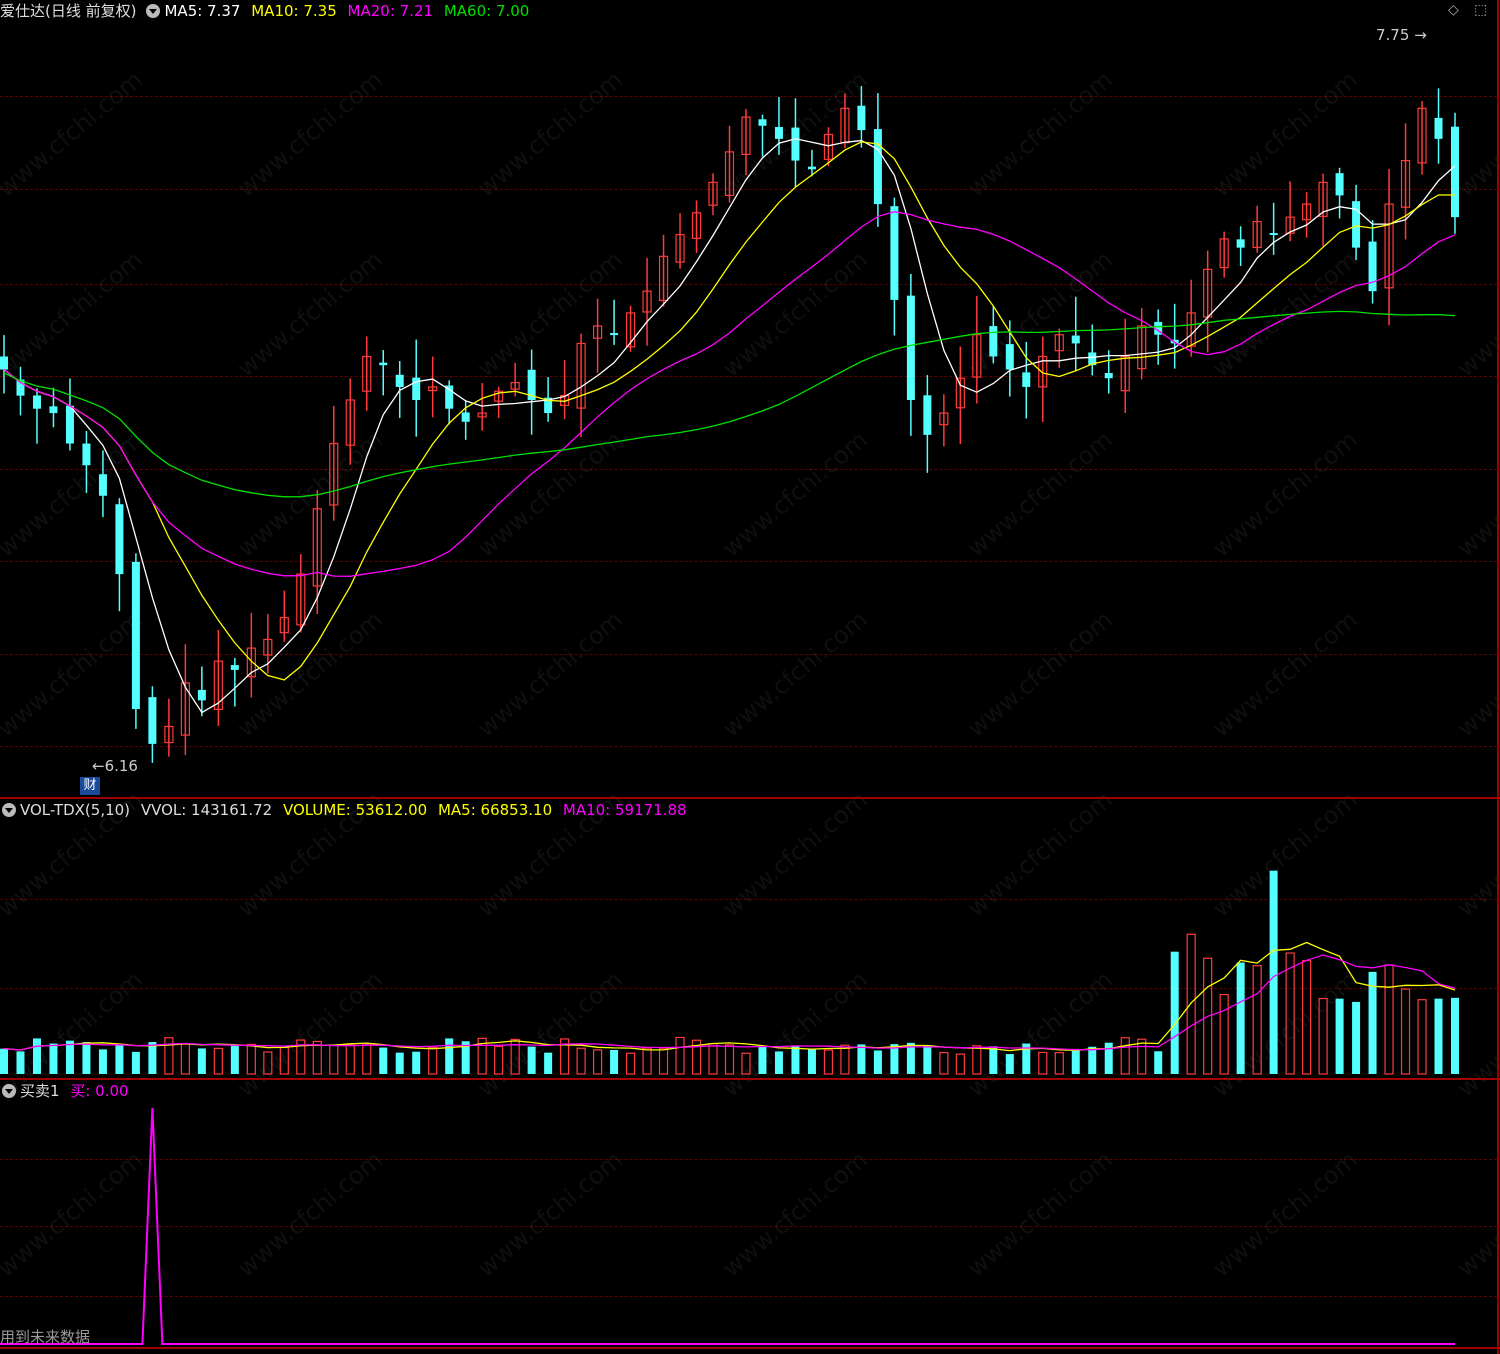 This screenshot has height=1354, width=1500. What do you see at coordinates (67, 1091) in the screenshot?
I see `signal-header: 买卖1 买: 0.00` at bounding box center [67, 1091].